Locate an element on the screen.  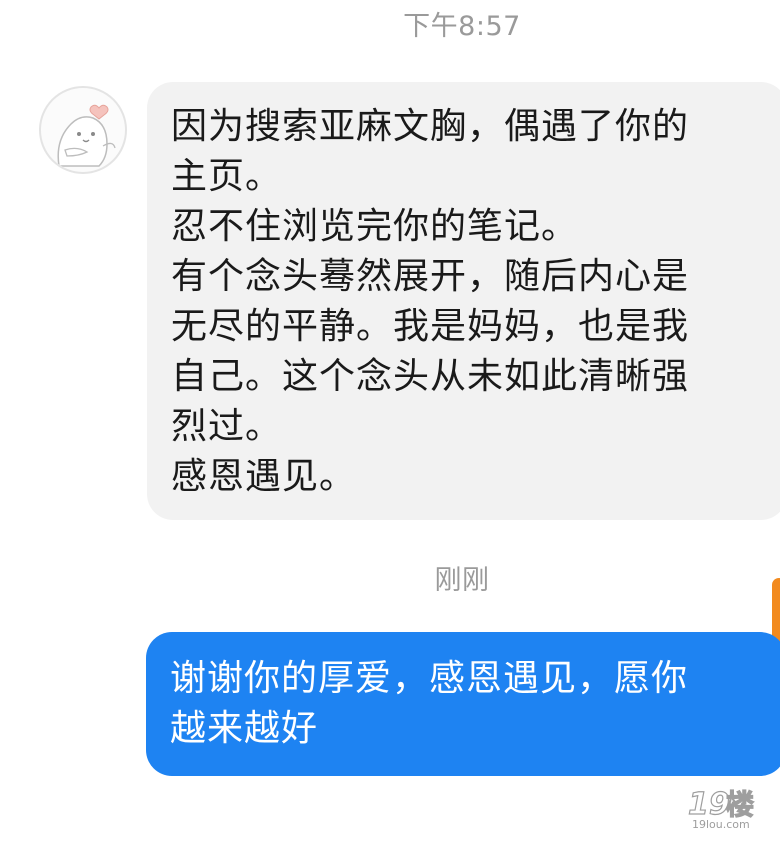
site-watermark-logo: 19 楼 19lou.com is located at coordinates (725, 807).